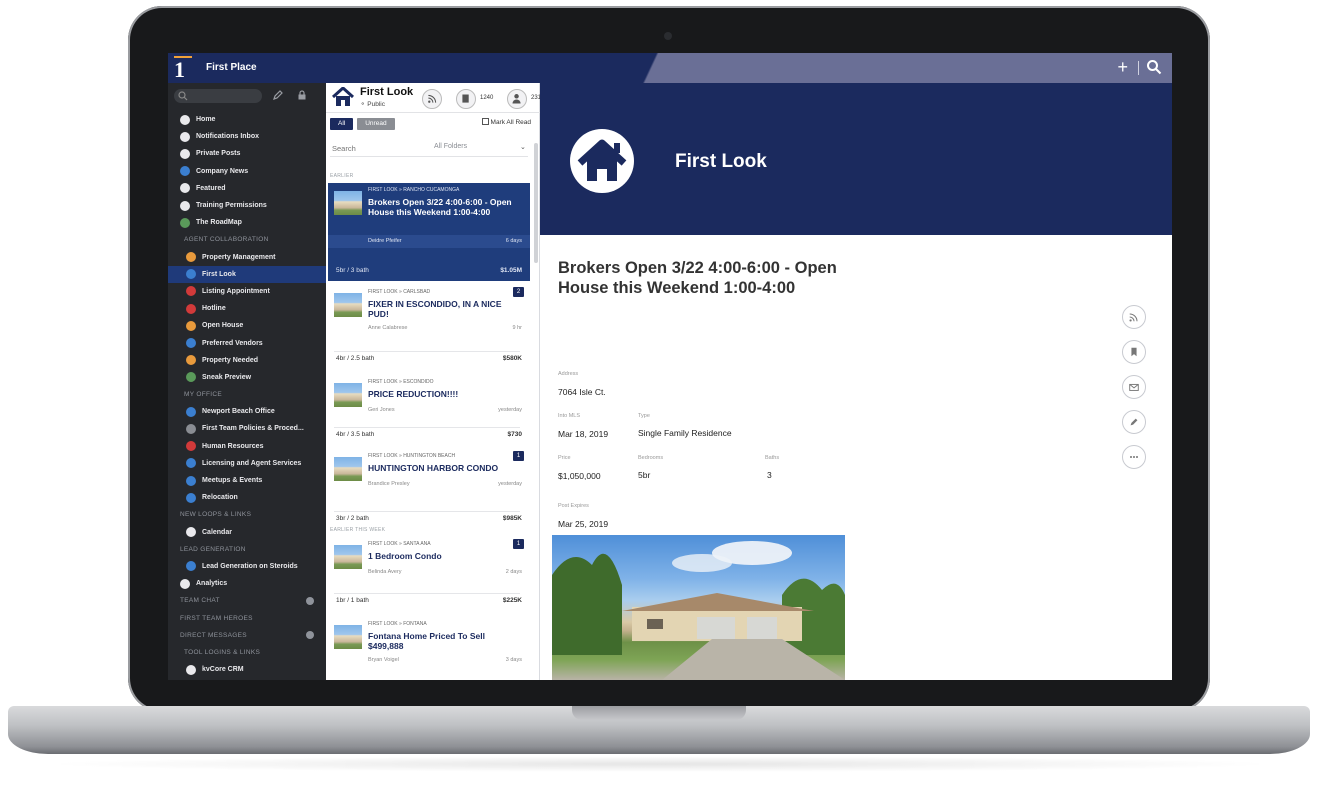 The image size is (1318, 793). I want to click on filter-all-tab: All, so click(342, 124).